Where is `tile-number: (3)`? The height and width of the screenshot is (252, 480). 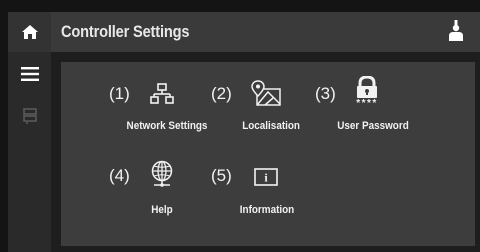
tile-number: (3) is located at coordinates (325, 93).